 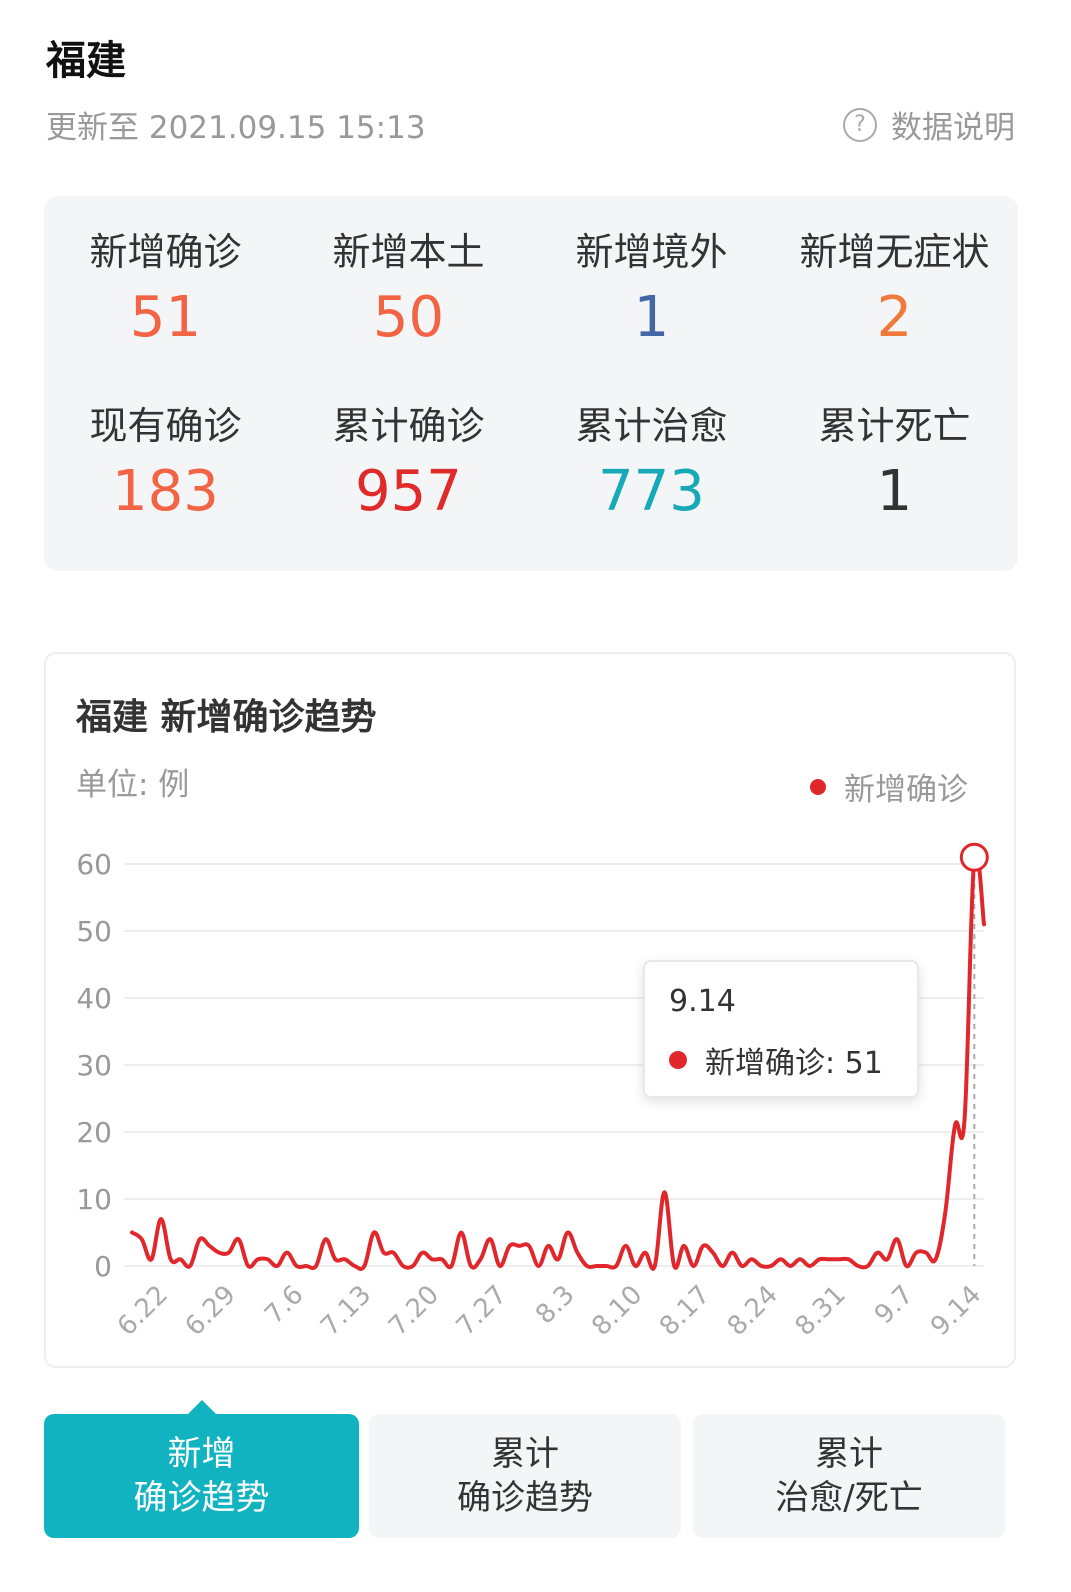 What do you see at coordinates (685, 1311) in the screenshot?
I see `x-tick-label: 8.17` at bounding box center [685, 1311].